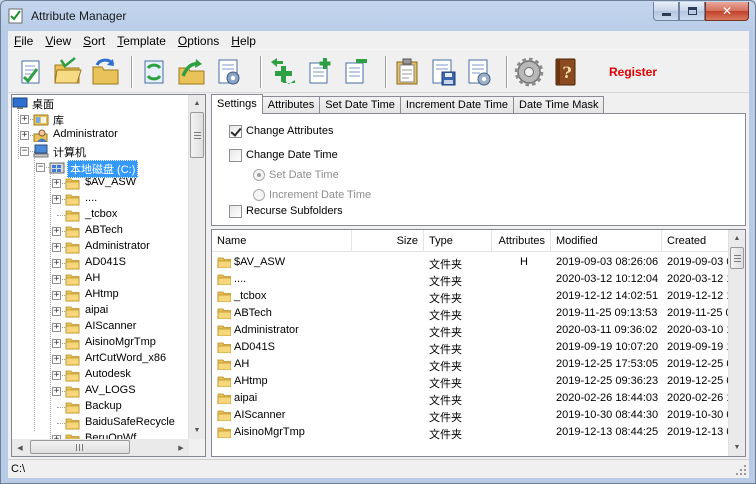 The height and width of the screenshot is (484, 756). What do you see at coordinates (102, 231) in the screenshot?
I see `tree-item: + ABTech` at bounding box center [102, 231].